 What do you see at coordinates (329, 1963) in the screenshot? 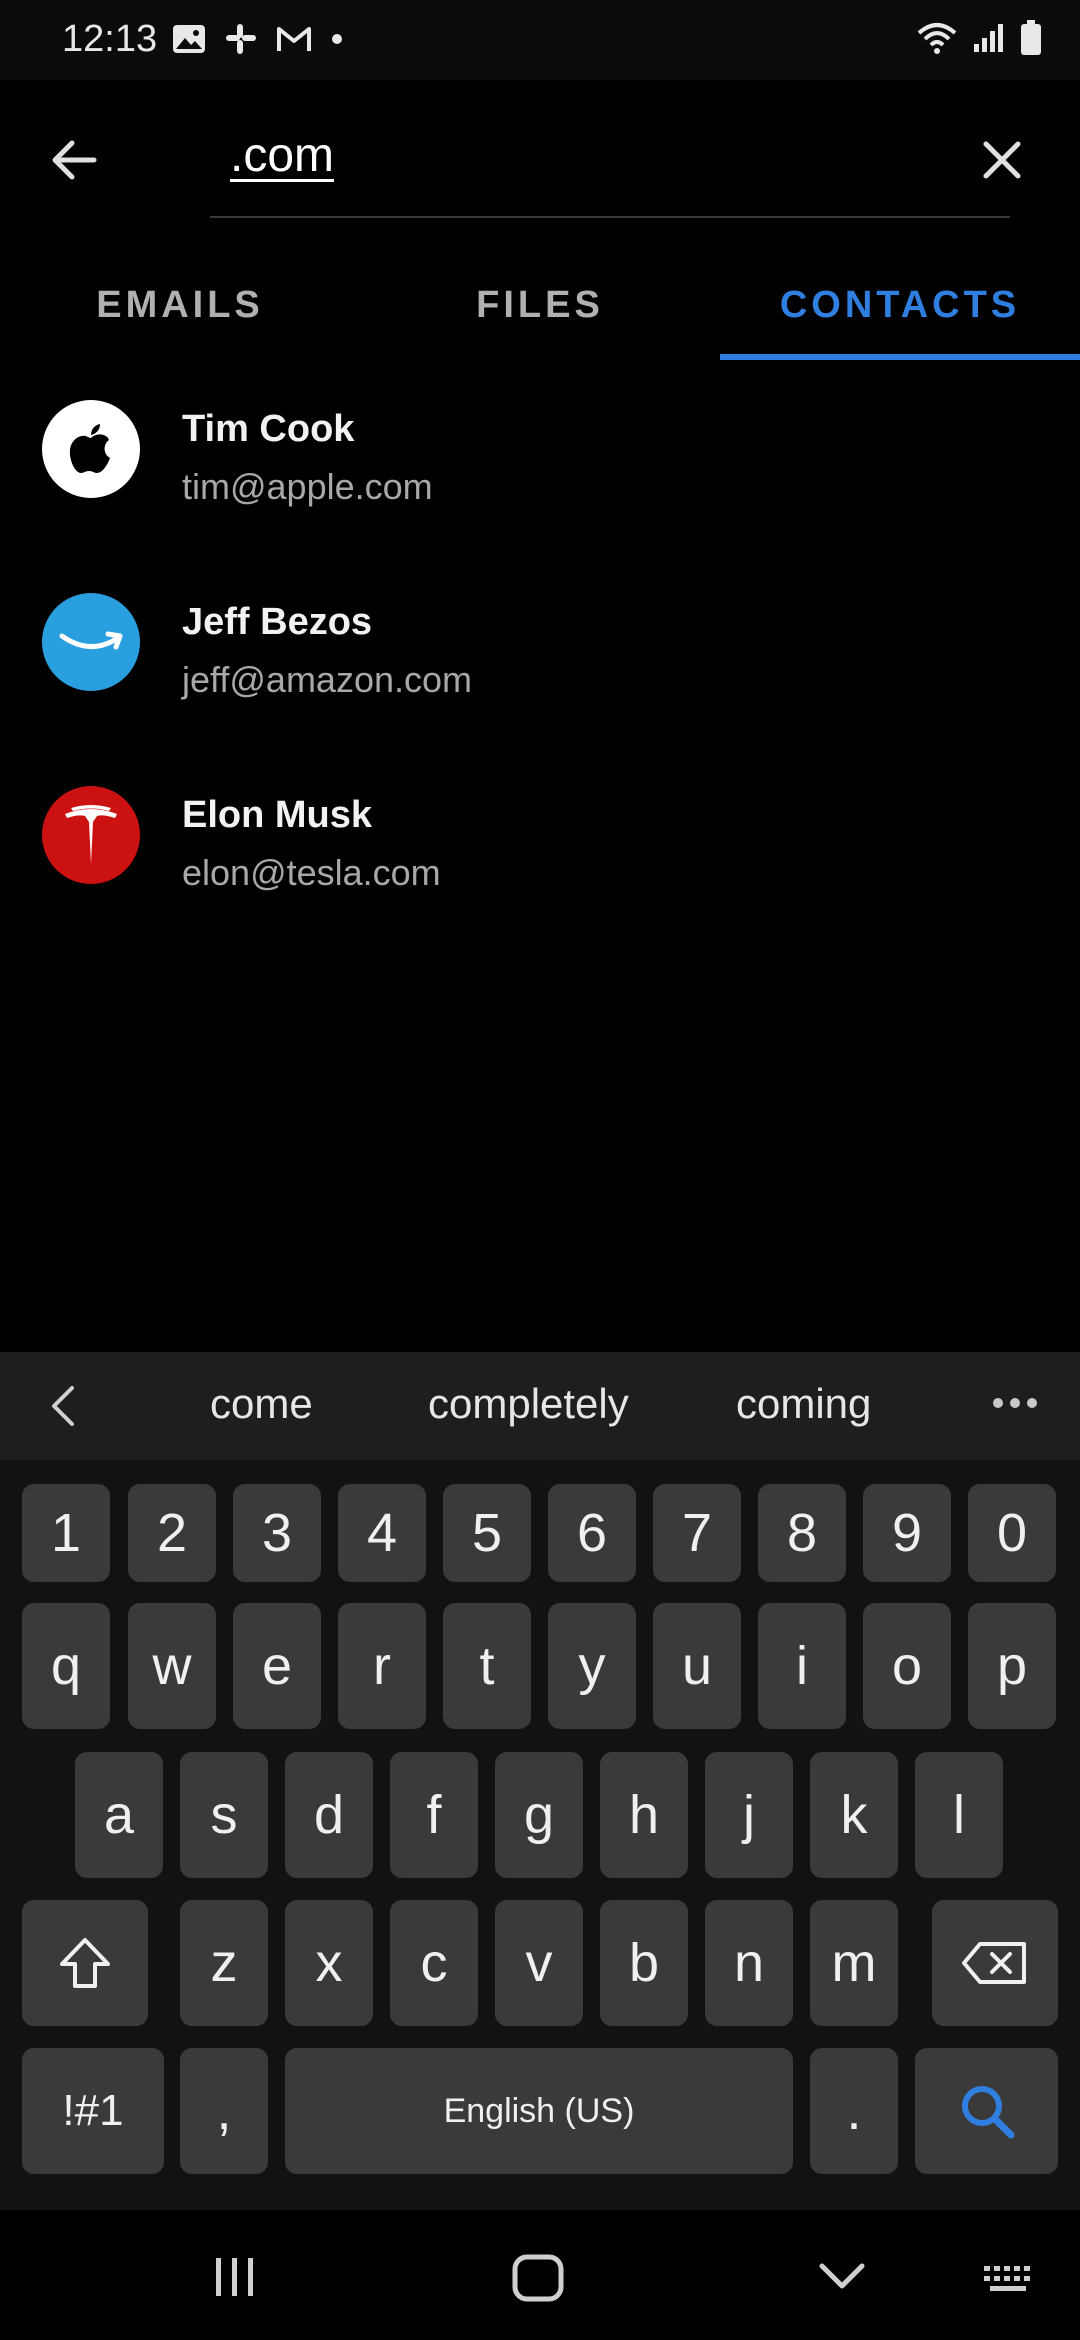
I see `key-x: x` at bounding box center [329, 1963].